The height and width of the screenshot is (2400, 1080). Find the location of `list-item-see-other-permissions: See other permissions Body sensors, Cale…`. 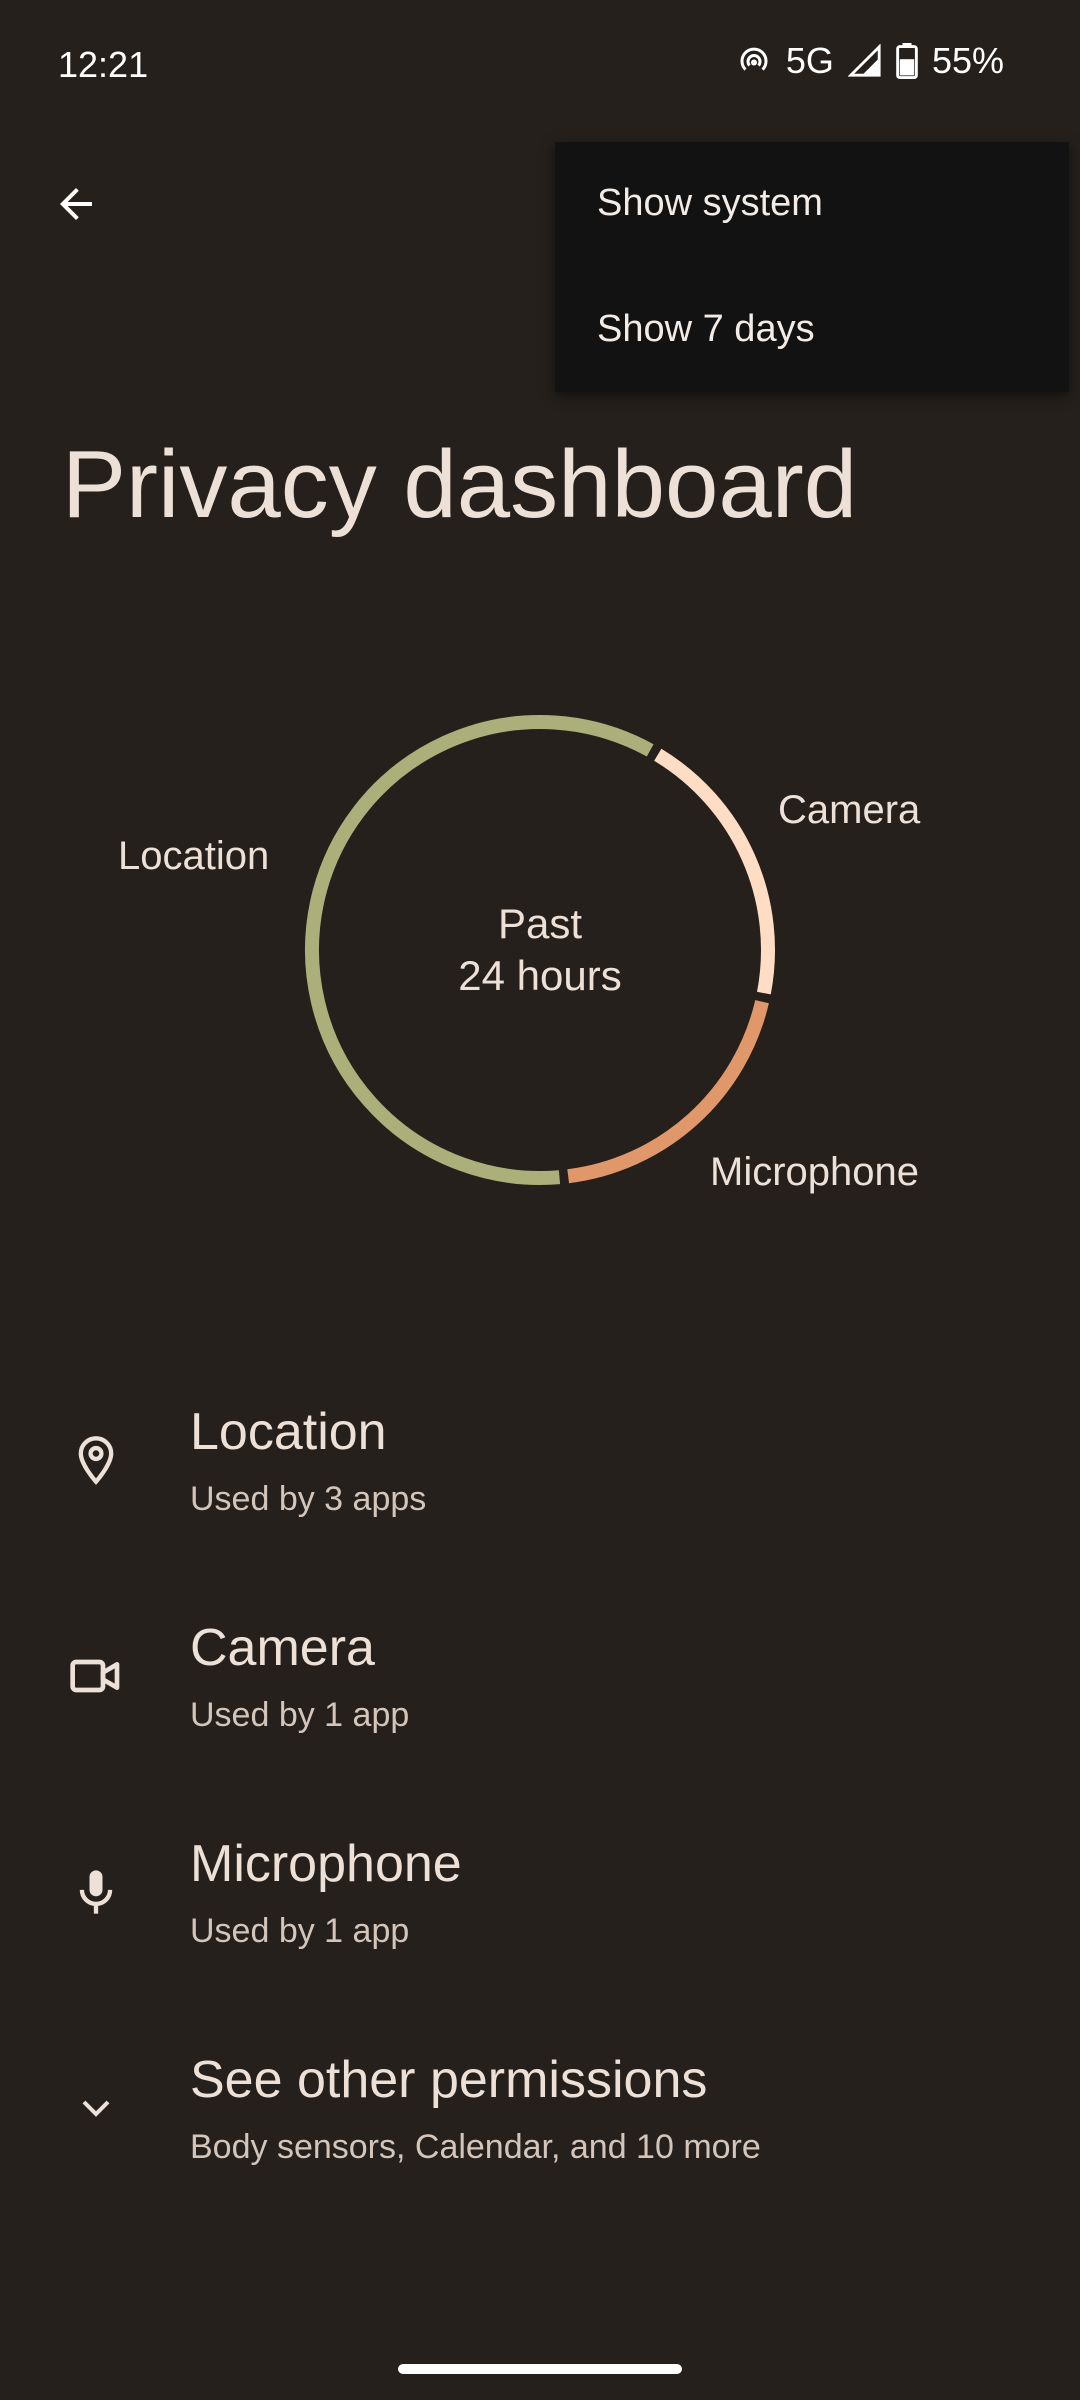

list-item-see-other-permissions: See other permissions Body sensors, Cale… is located at coordinates (540, 2128).